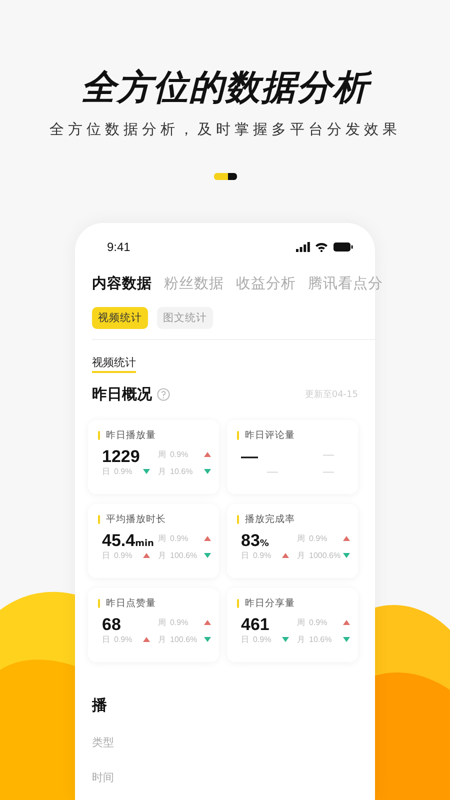 The height and width of the screenshot is (800, 450). What do you see at coordinates (303, 247) in the screenshot?
I see `signal-icon` at bounding box center [303, 247].